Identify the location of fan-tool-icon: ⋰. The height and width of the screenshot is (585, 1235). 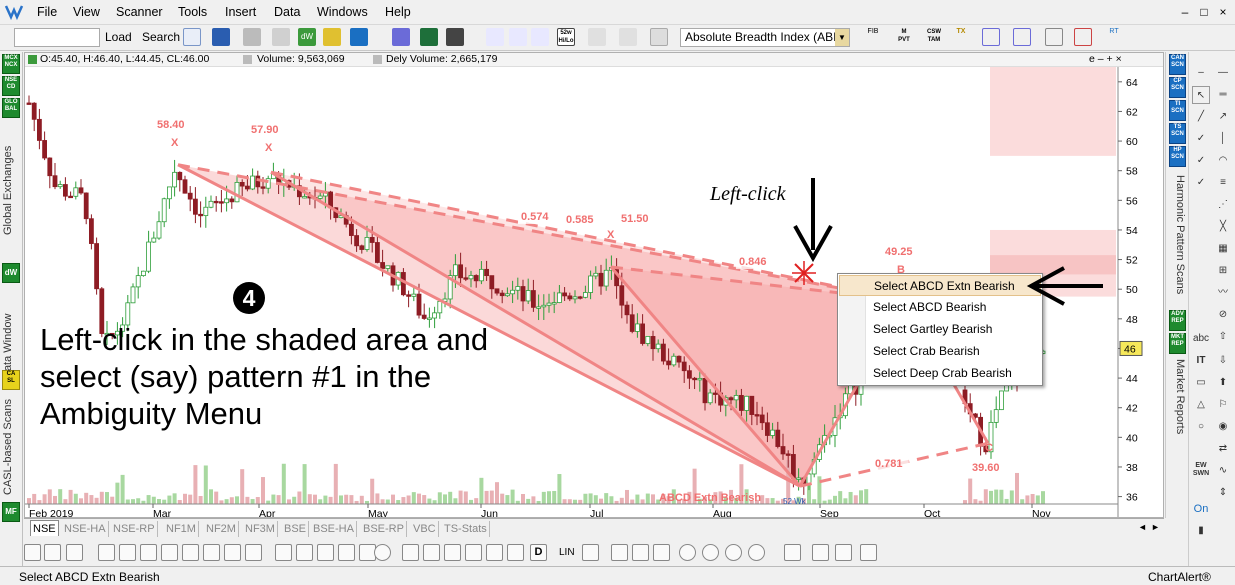
(1223, 205).